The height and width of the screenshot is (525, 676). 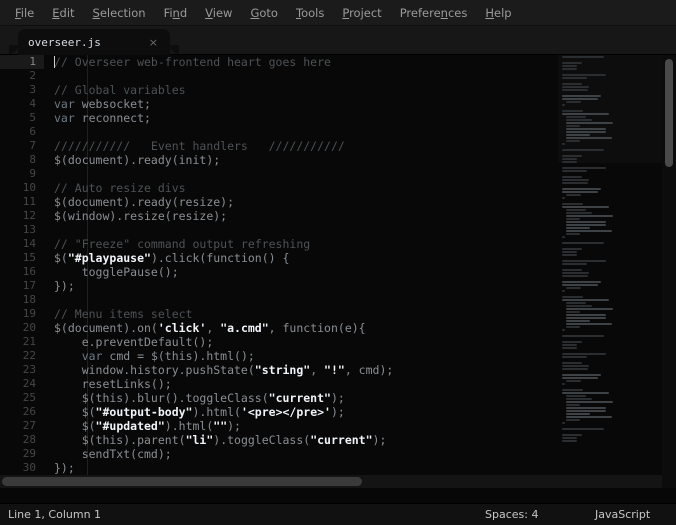 I want to click on line-number: 22, so click(x=29, y=355).